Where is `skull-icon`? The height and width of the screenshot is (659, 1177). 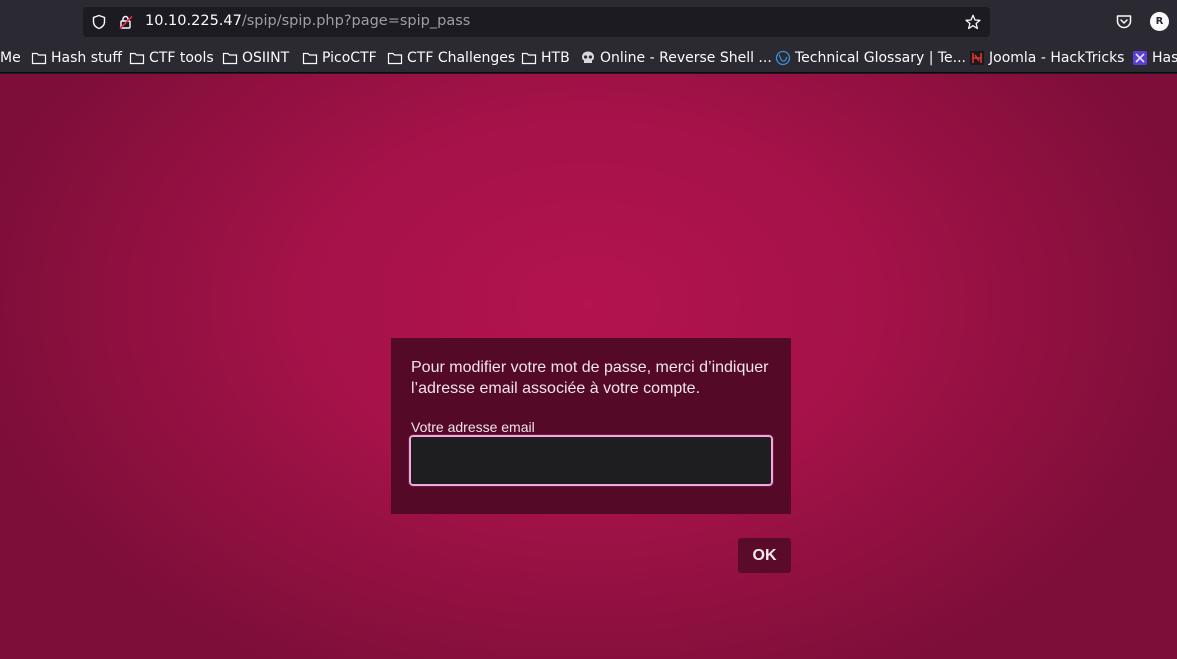
skull-icon is located at coordinates (588, 57).